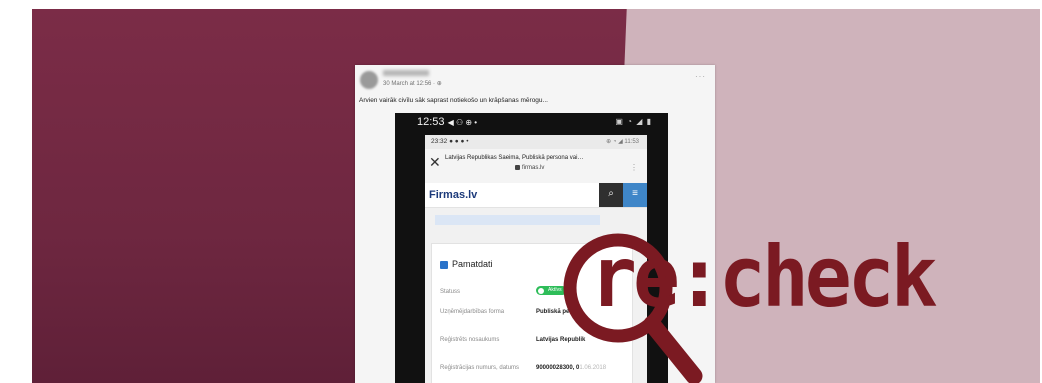 The width and height of the screenshot is (1042, 383). I want to click on page-url: firmas.lv, so click(529, 168).